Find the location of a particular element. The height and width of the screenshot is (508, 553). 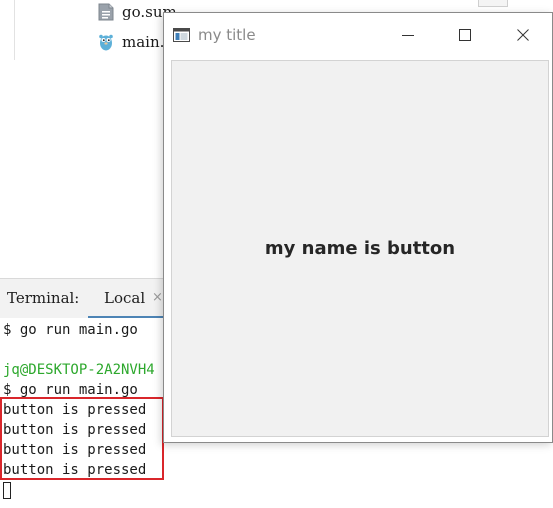

gopher-file-icon is located at coordinates (106, 42).